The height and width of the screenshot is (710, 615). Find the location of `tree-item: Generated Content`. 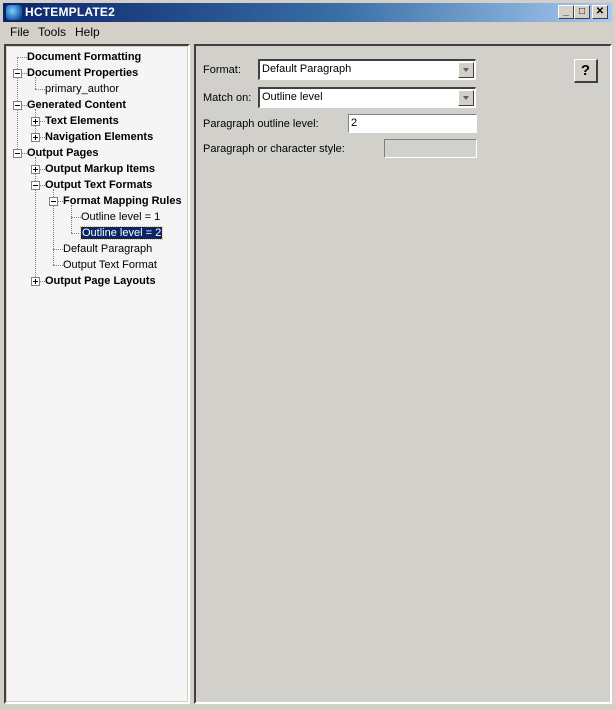

tree-item: Generated Content is located at coordinates (76, 105).